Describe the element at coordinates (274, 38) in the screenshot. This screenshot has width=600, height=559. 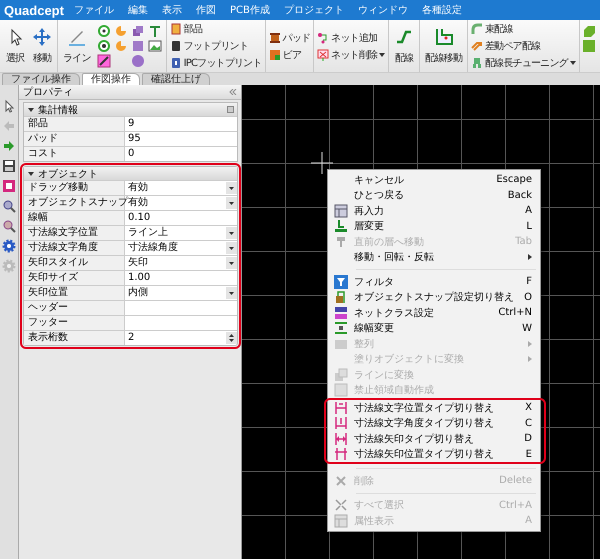
I see `spool-icon` at that location.